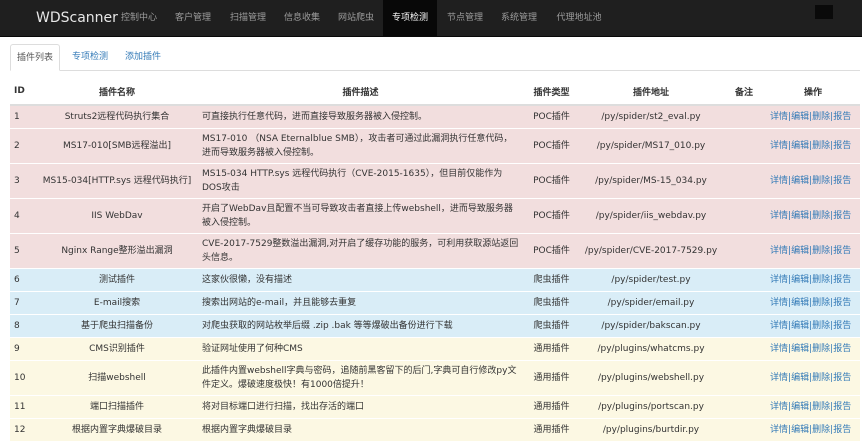 This screenshot has width=865, height=448. What do you see at coordinates (356, 18) in the screenshot?
I see `nav-item-web-spider: 网站爬虫` at bounding box center [356, 18].